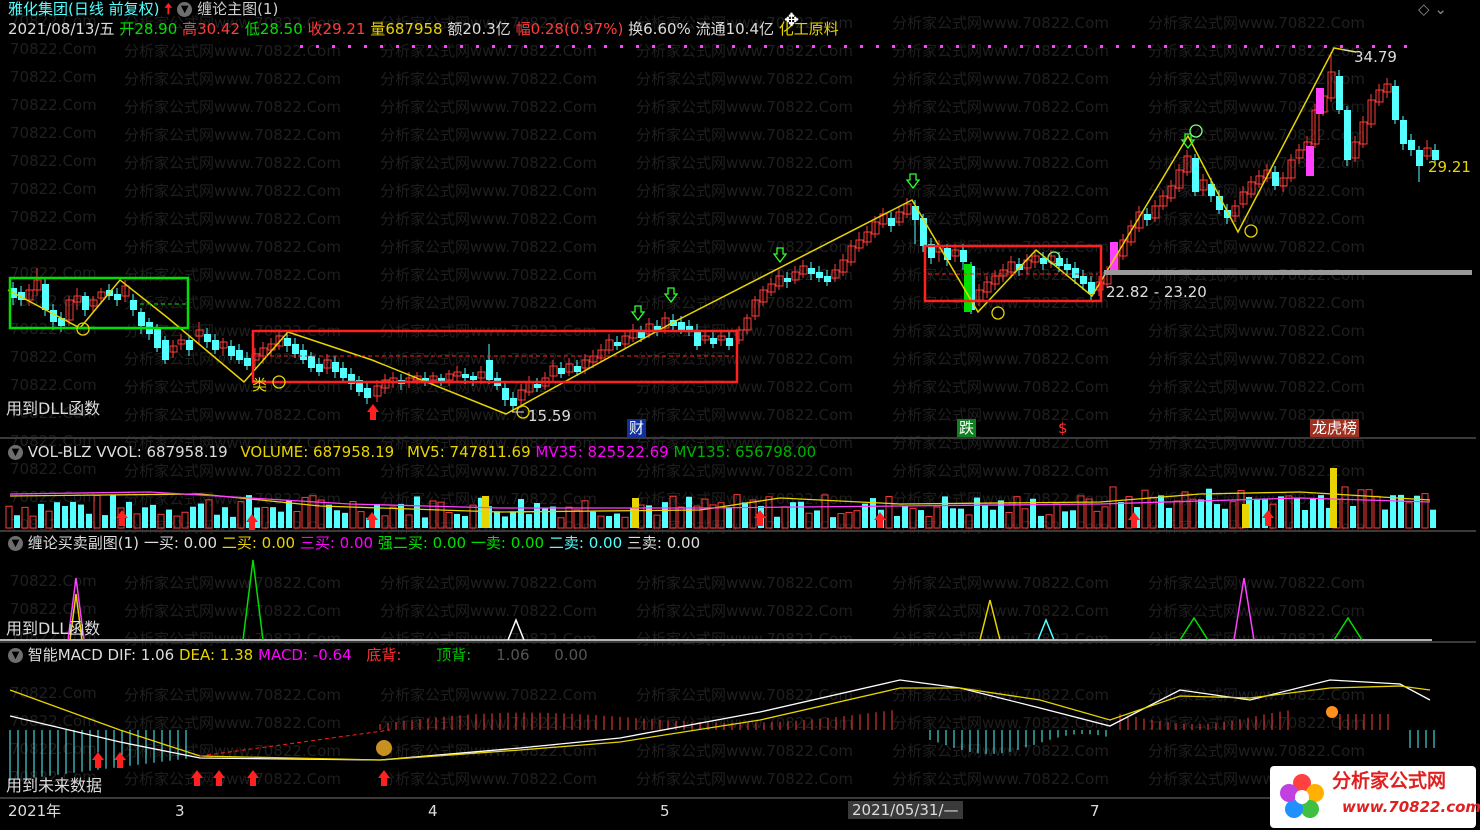 The image size is (1480, 830). What do you see at coordinates (967, 428) in the screenshot?
I see `event-fall: 跌` at bounding box center [967, 428].